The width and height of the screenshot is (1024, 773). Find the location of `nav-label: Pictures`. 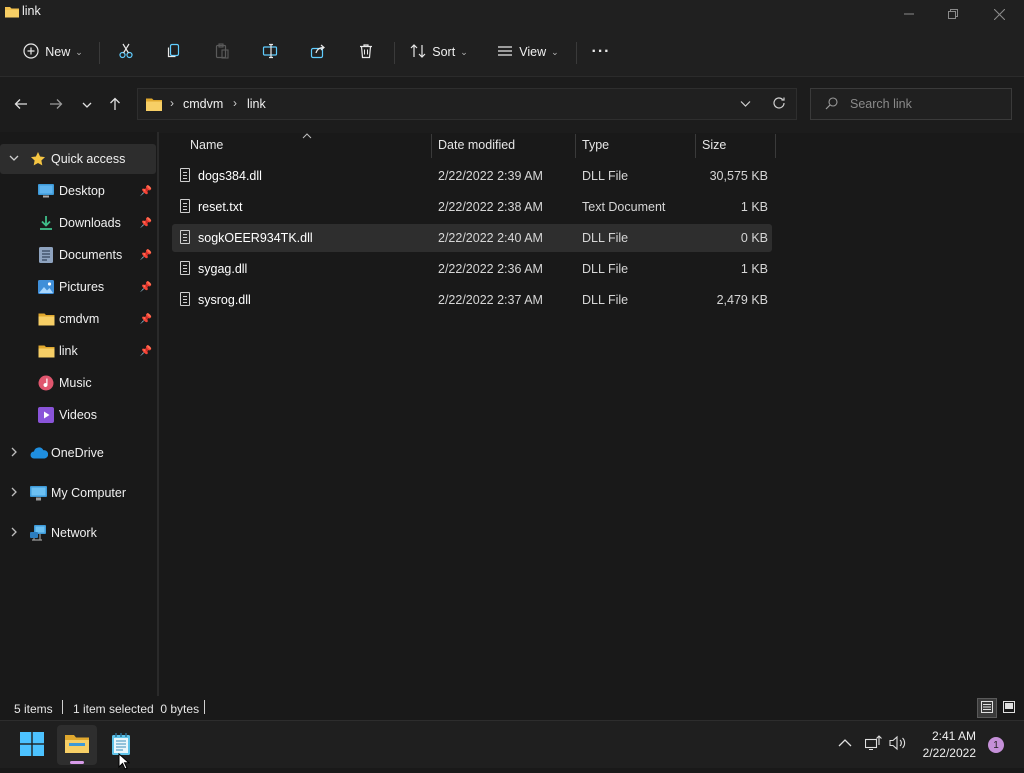

nav-label: Pictures is located at coordinates (82, 287).